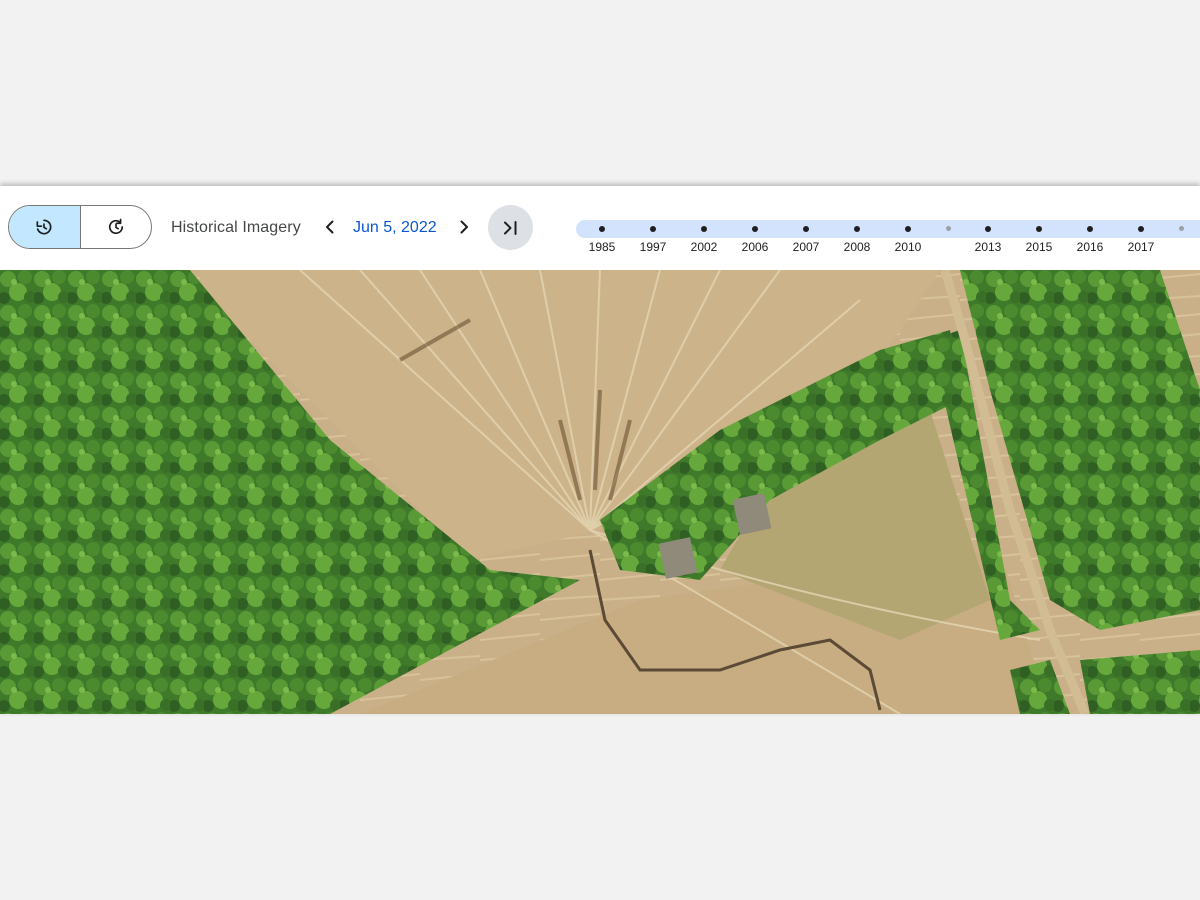 Image resolution: width=1200 pixels, height=900 pixels. Describe the element at coordinates (602, 247) in the screenshot. I see `timeline-year-label: 1985` at that location.